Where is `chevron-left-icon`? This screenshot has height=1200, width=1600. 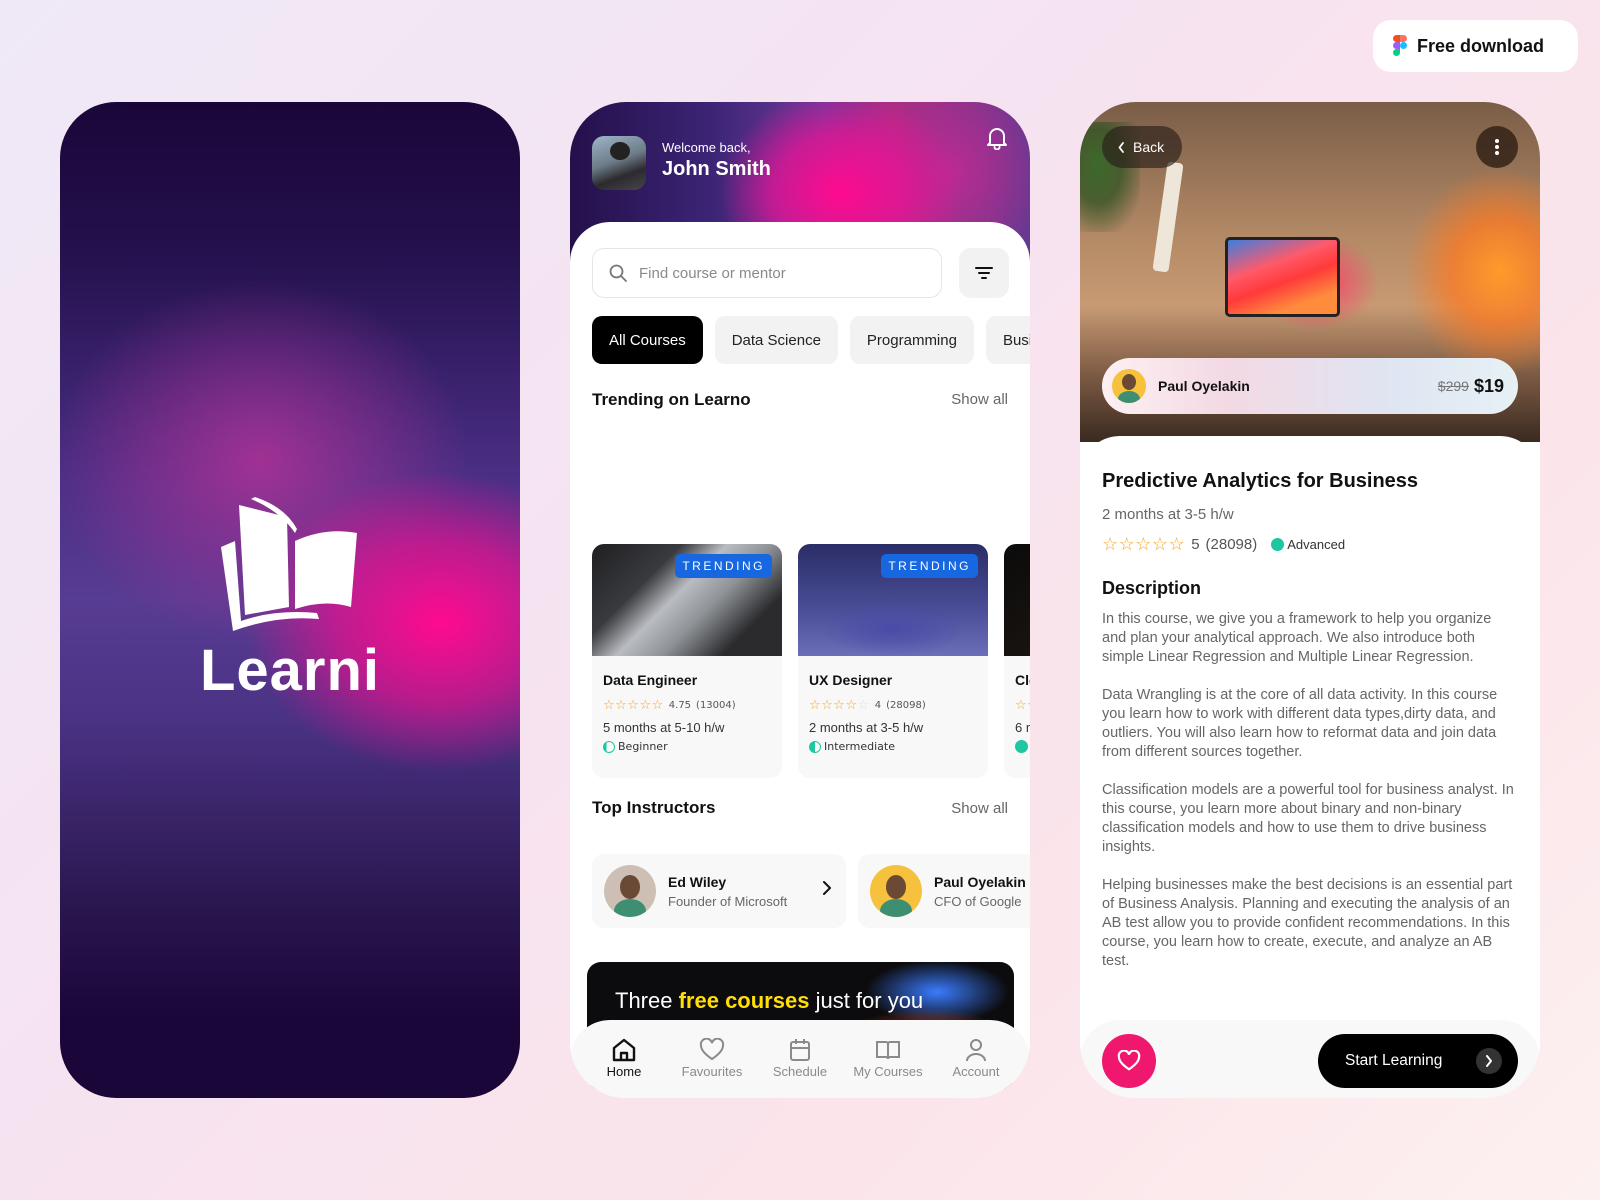
chevron-left-icon is located at coordinates (1121, 147).